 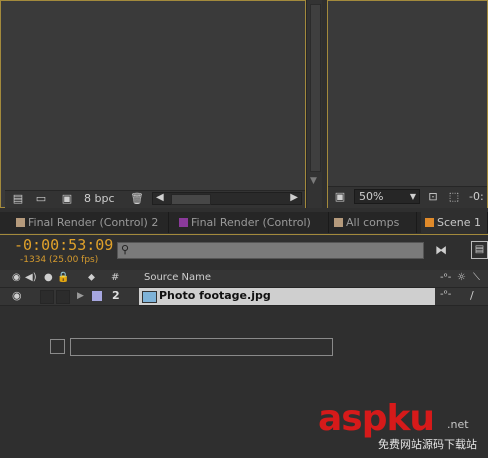 I want to click on layer-name: Photo footage.jpg, so click(x=215, y=295).